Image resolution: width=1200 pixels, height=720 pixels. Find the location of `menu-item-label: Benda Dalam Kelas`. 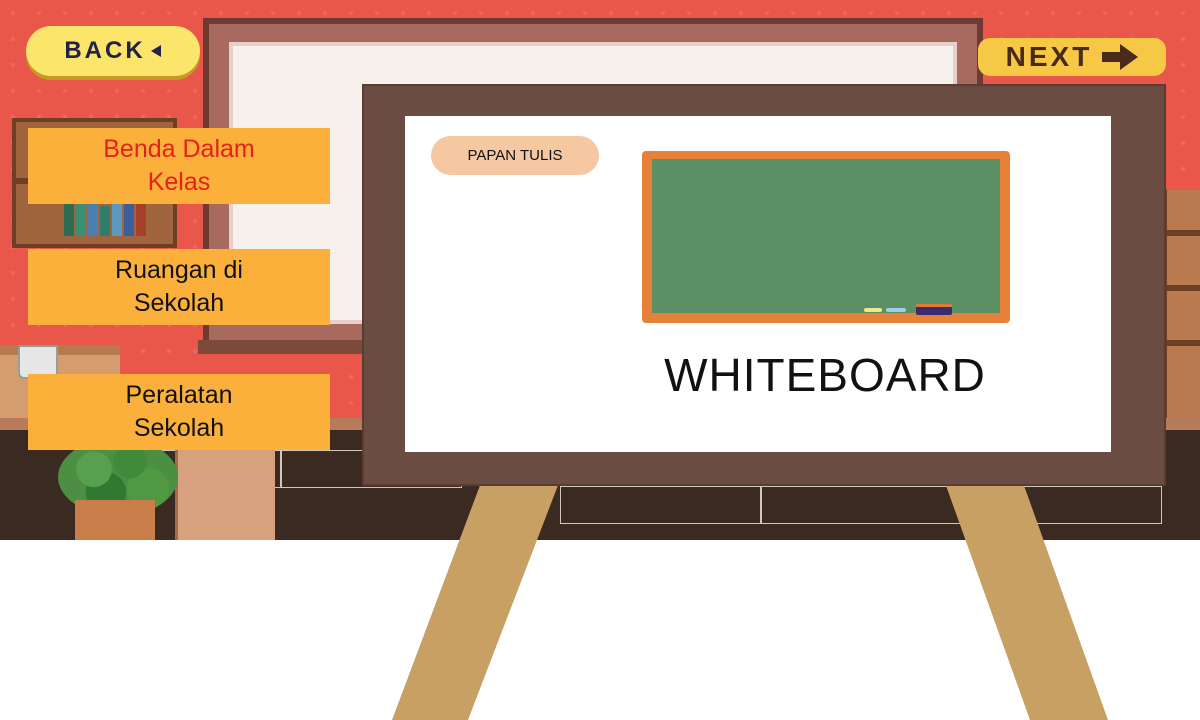

menu-item-label: Benda Dalam Kelas is located at coordinates (178, 166).